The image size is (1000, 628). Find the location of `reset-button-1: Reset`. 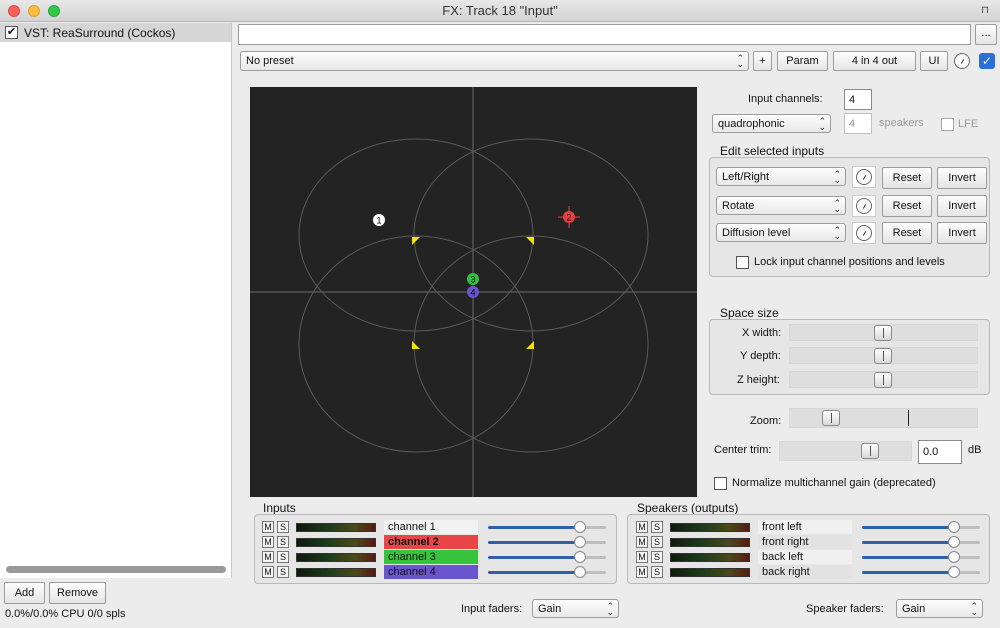

reset-button-1: Reset is located at coordinates (907, 178).